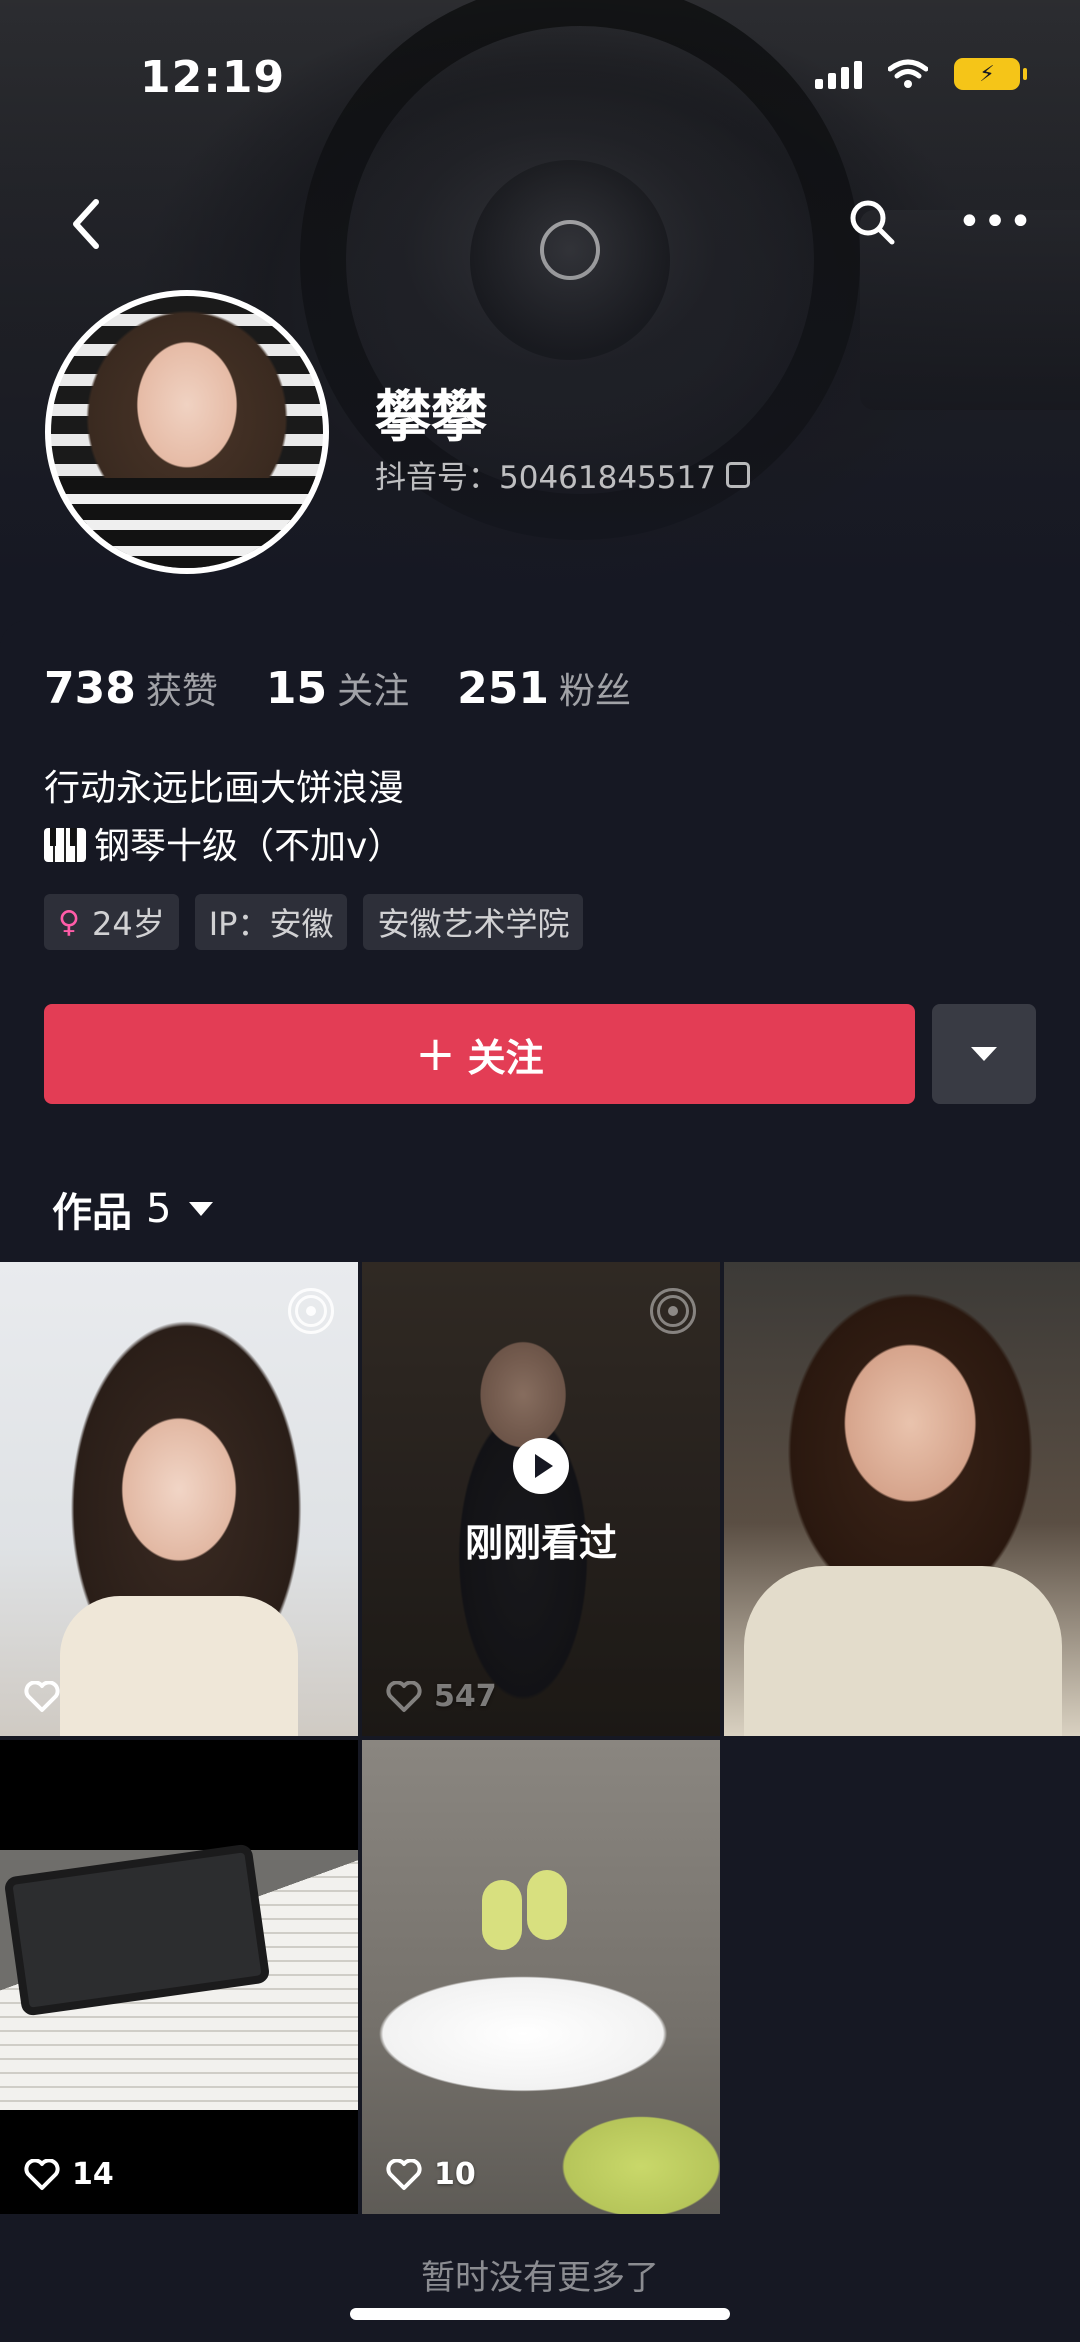 The width and height of the screenshot is (1080, 2342). I want to click on stat-following: 15 关注, so click(337, 688).